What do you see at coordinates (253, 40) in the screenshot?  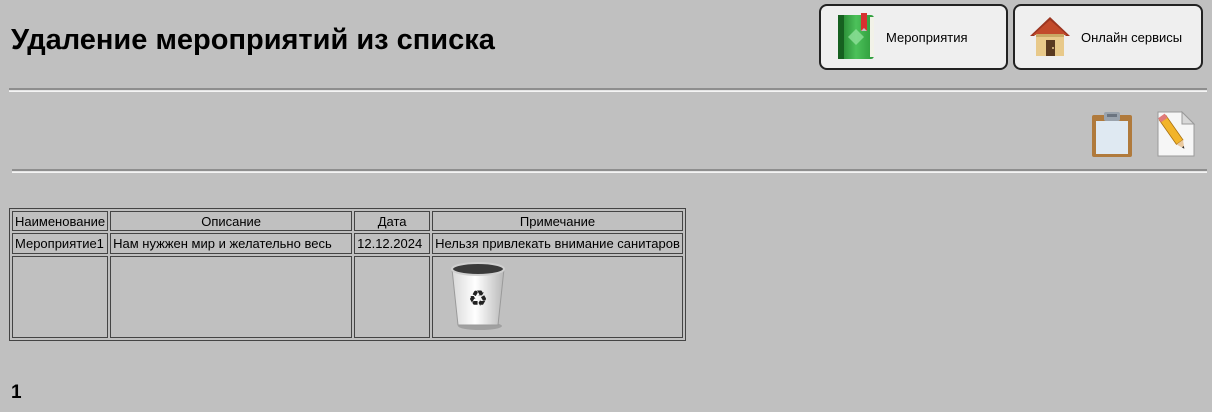 I see `page-title: Удаление мероприятий из списка` at bounding box center [253, 40].